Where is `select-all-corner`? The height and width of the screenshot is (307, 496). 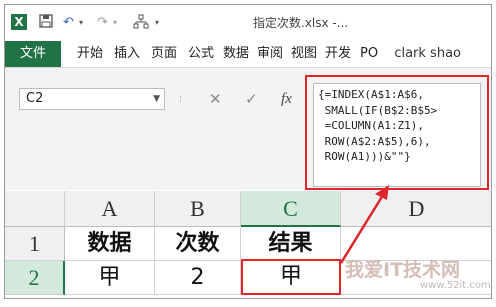 select-all-corner is located at coordinates (35, 209).